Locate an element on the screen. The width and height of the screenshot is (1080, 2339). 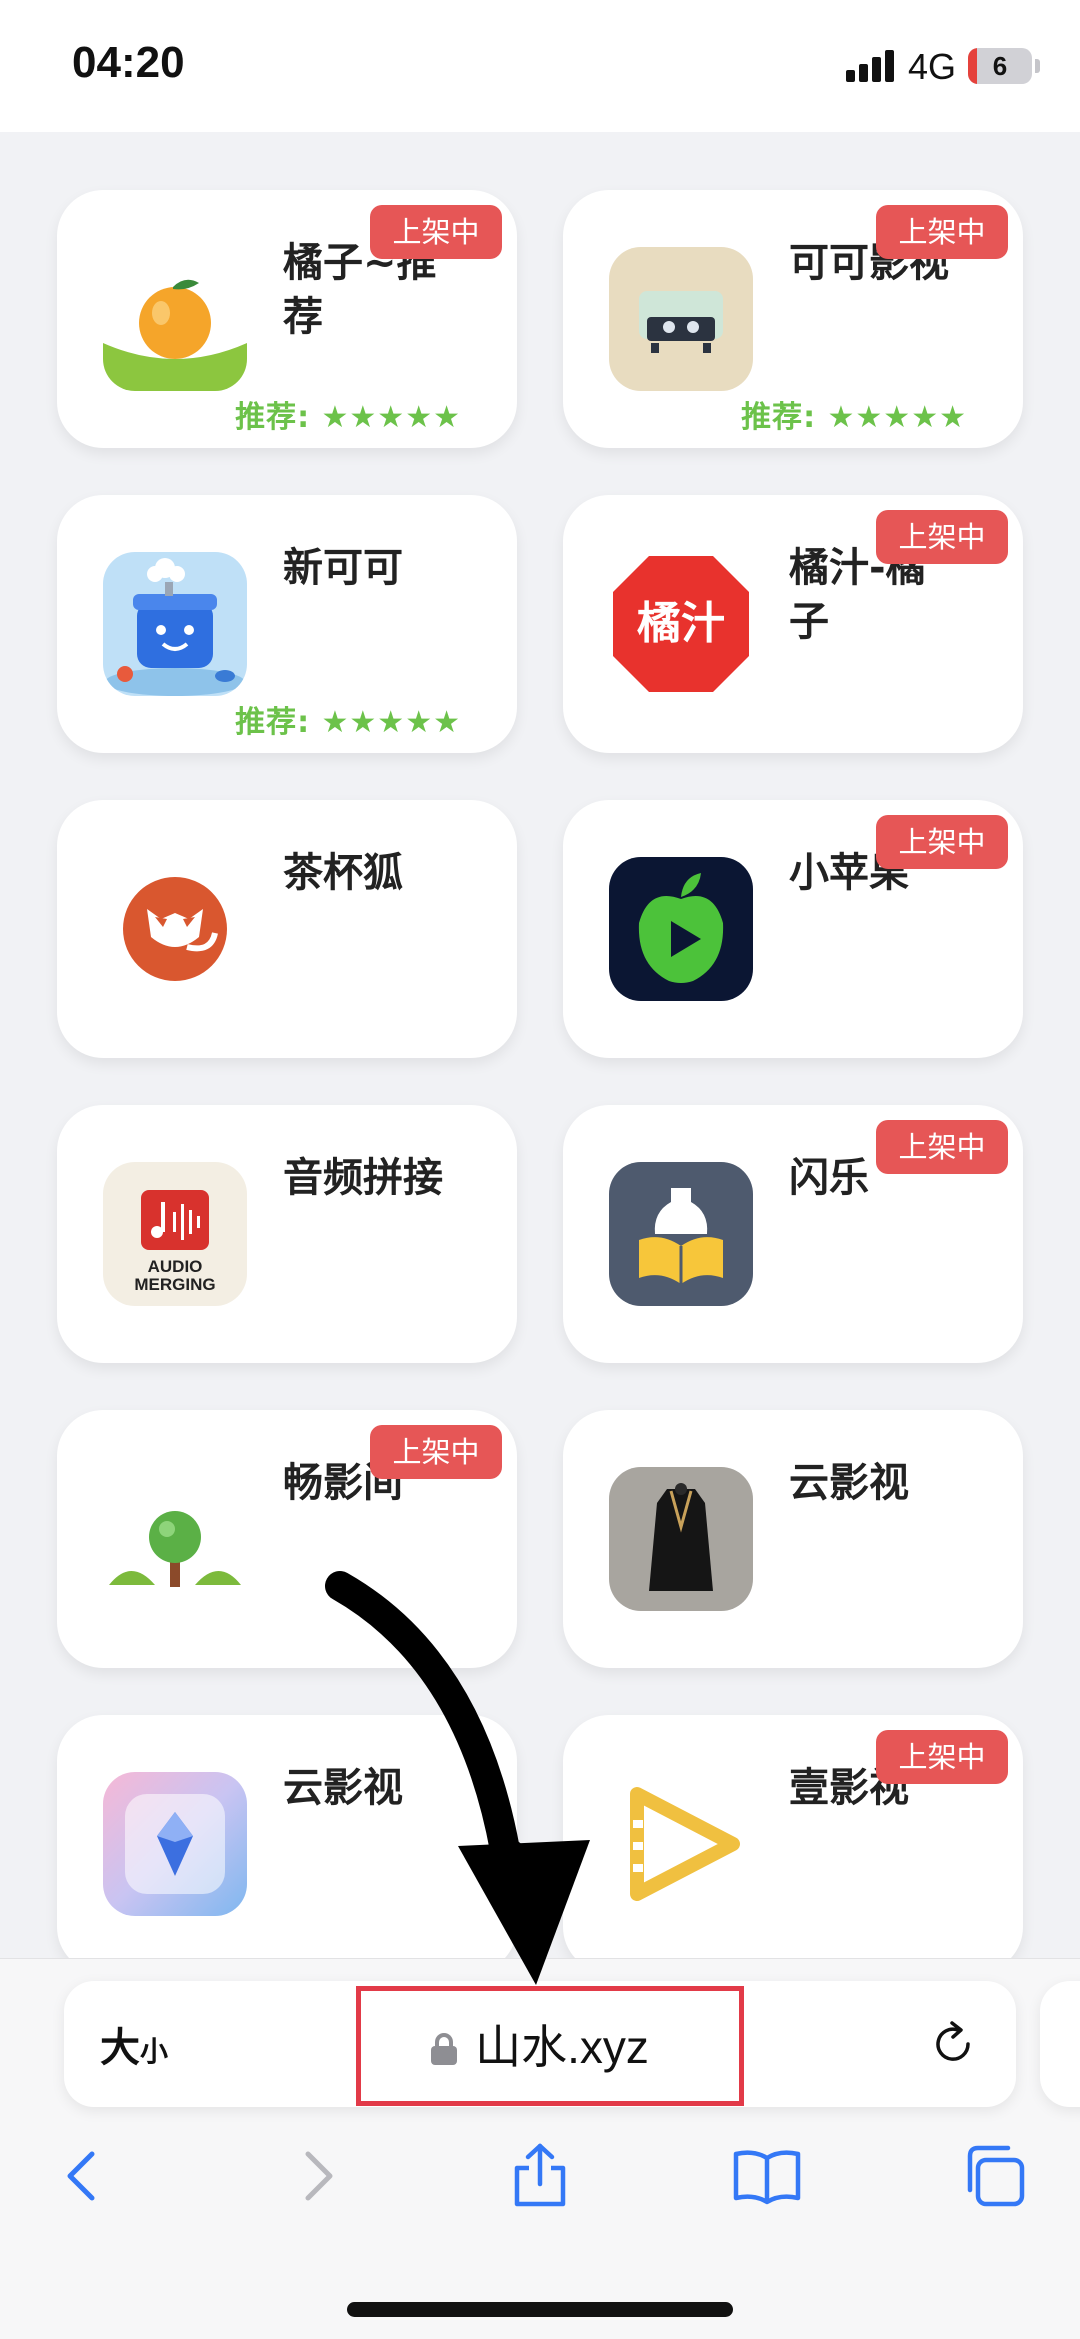
forward-icon is located at coordinates (317, 2175).